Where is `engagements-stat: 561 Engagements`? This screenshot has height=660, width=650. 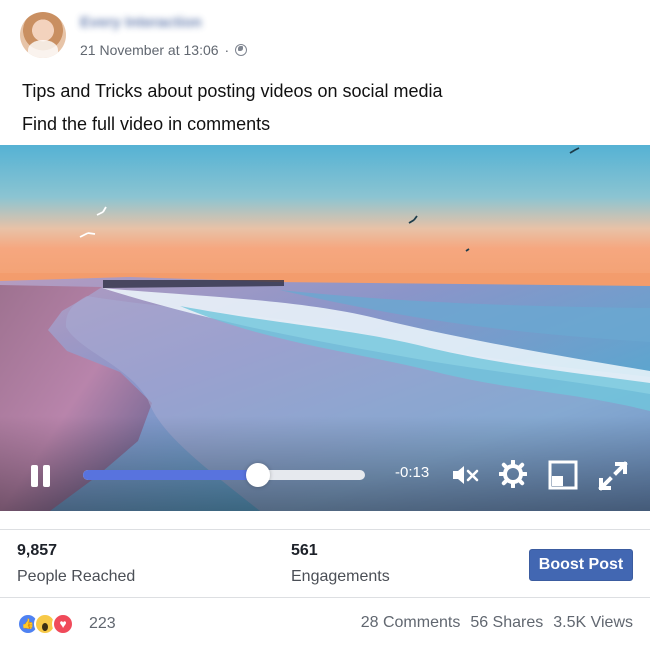
engagements-stat: 561 Engagements is located at coordinates (340, 564).